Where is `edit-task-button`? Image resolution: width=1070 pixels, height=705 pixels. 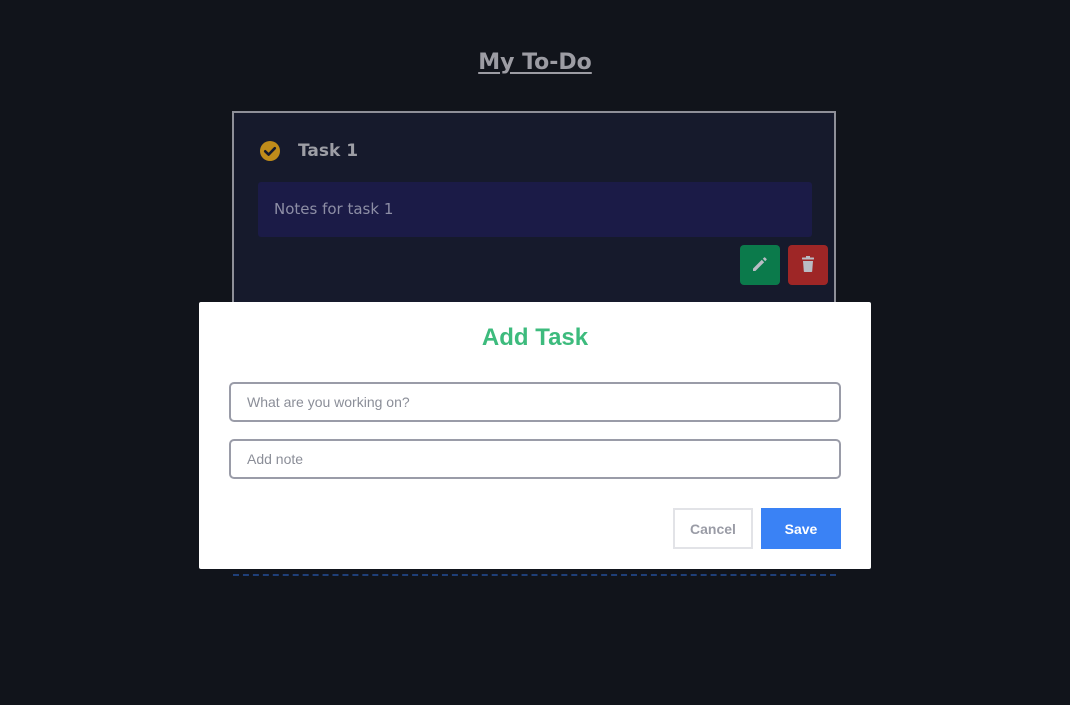
edit-task-button is located at coordinates (760, 265).